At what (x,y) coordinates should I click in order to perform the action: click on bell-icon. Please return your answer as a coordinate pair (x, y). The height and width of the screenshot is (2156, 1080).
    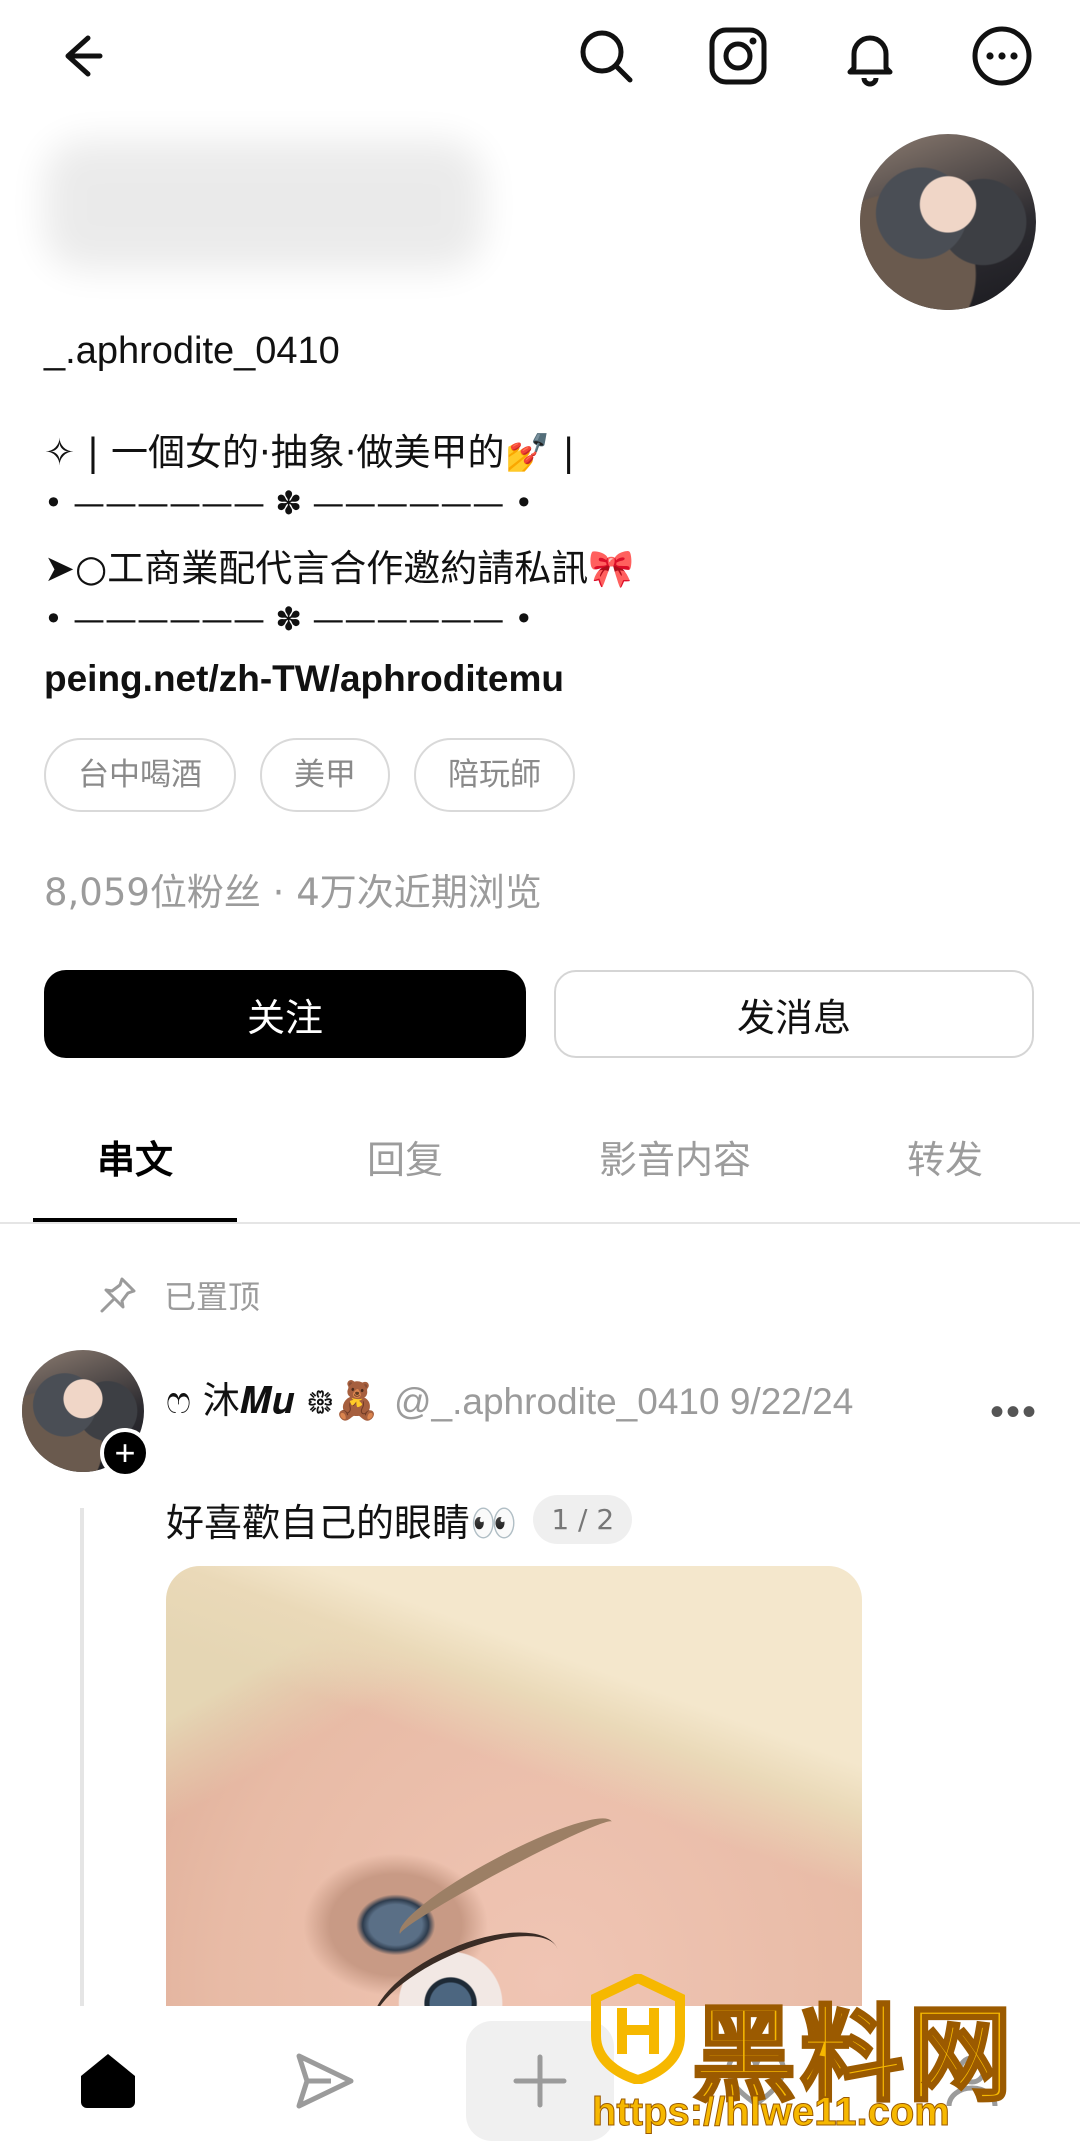
    Looking at the image, I should click on (870, 61).